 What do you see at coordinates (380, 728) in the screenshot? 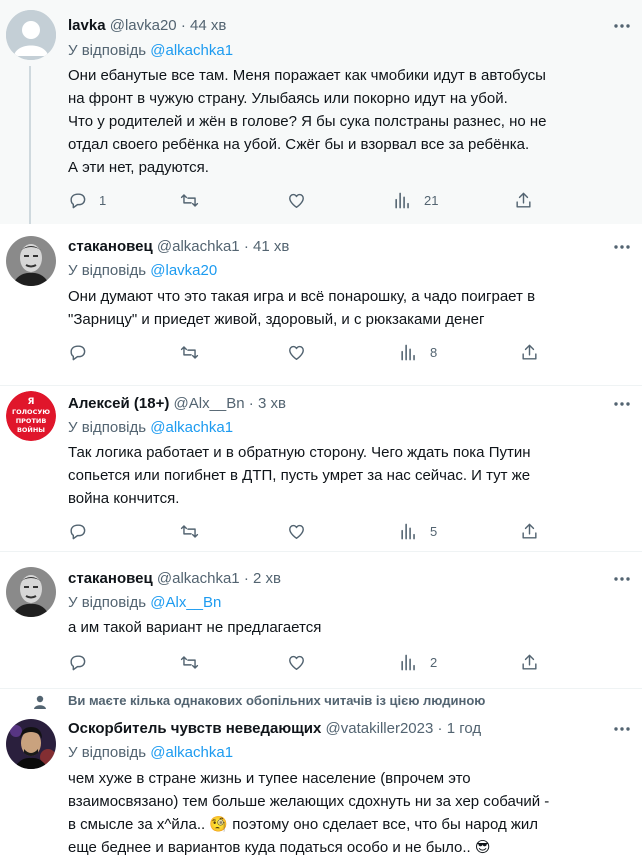
I see `user-handle: @vatakiller2023` at bounding box center [380, 728].